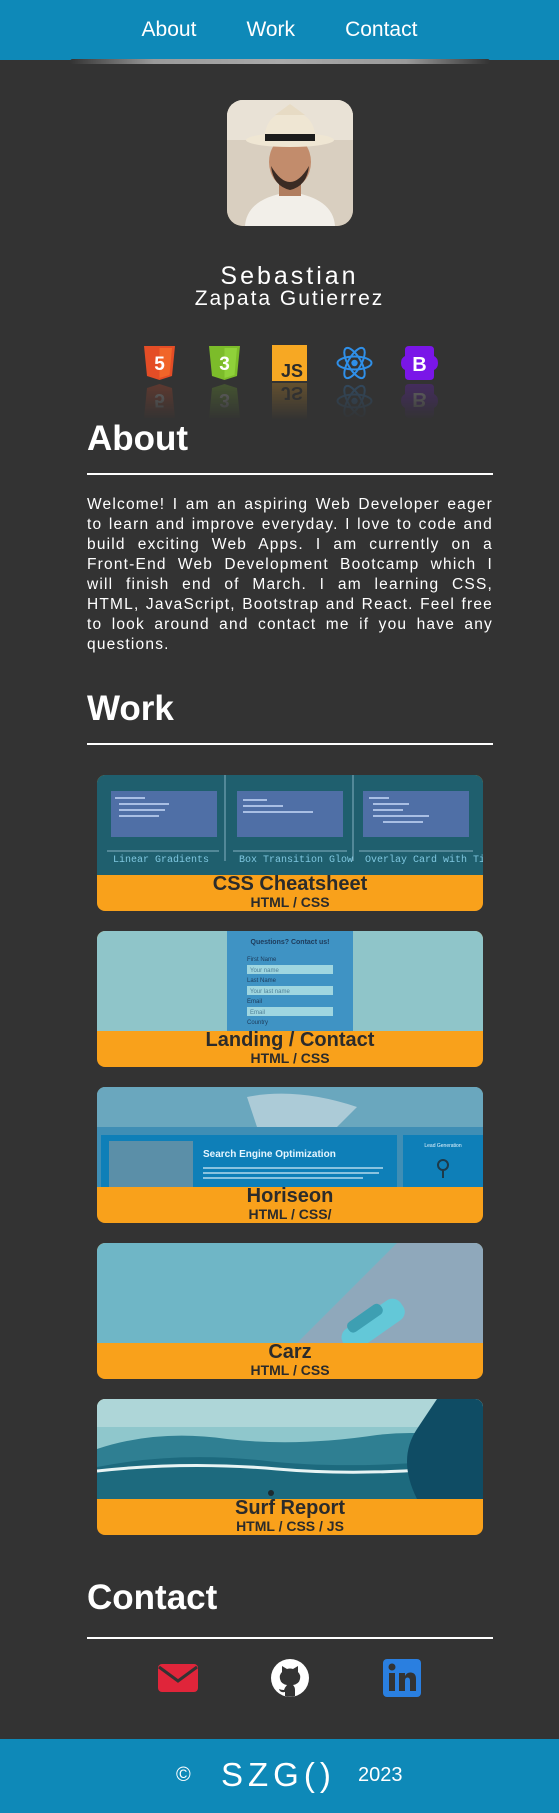  What do you see at coordinates (290, 1040) in the screenshot?
I see `project-title: Landing / Contact` at bounding box center [290, 1040].